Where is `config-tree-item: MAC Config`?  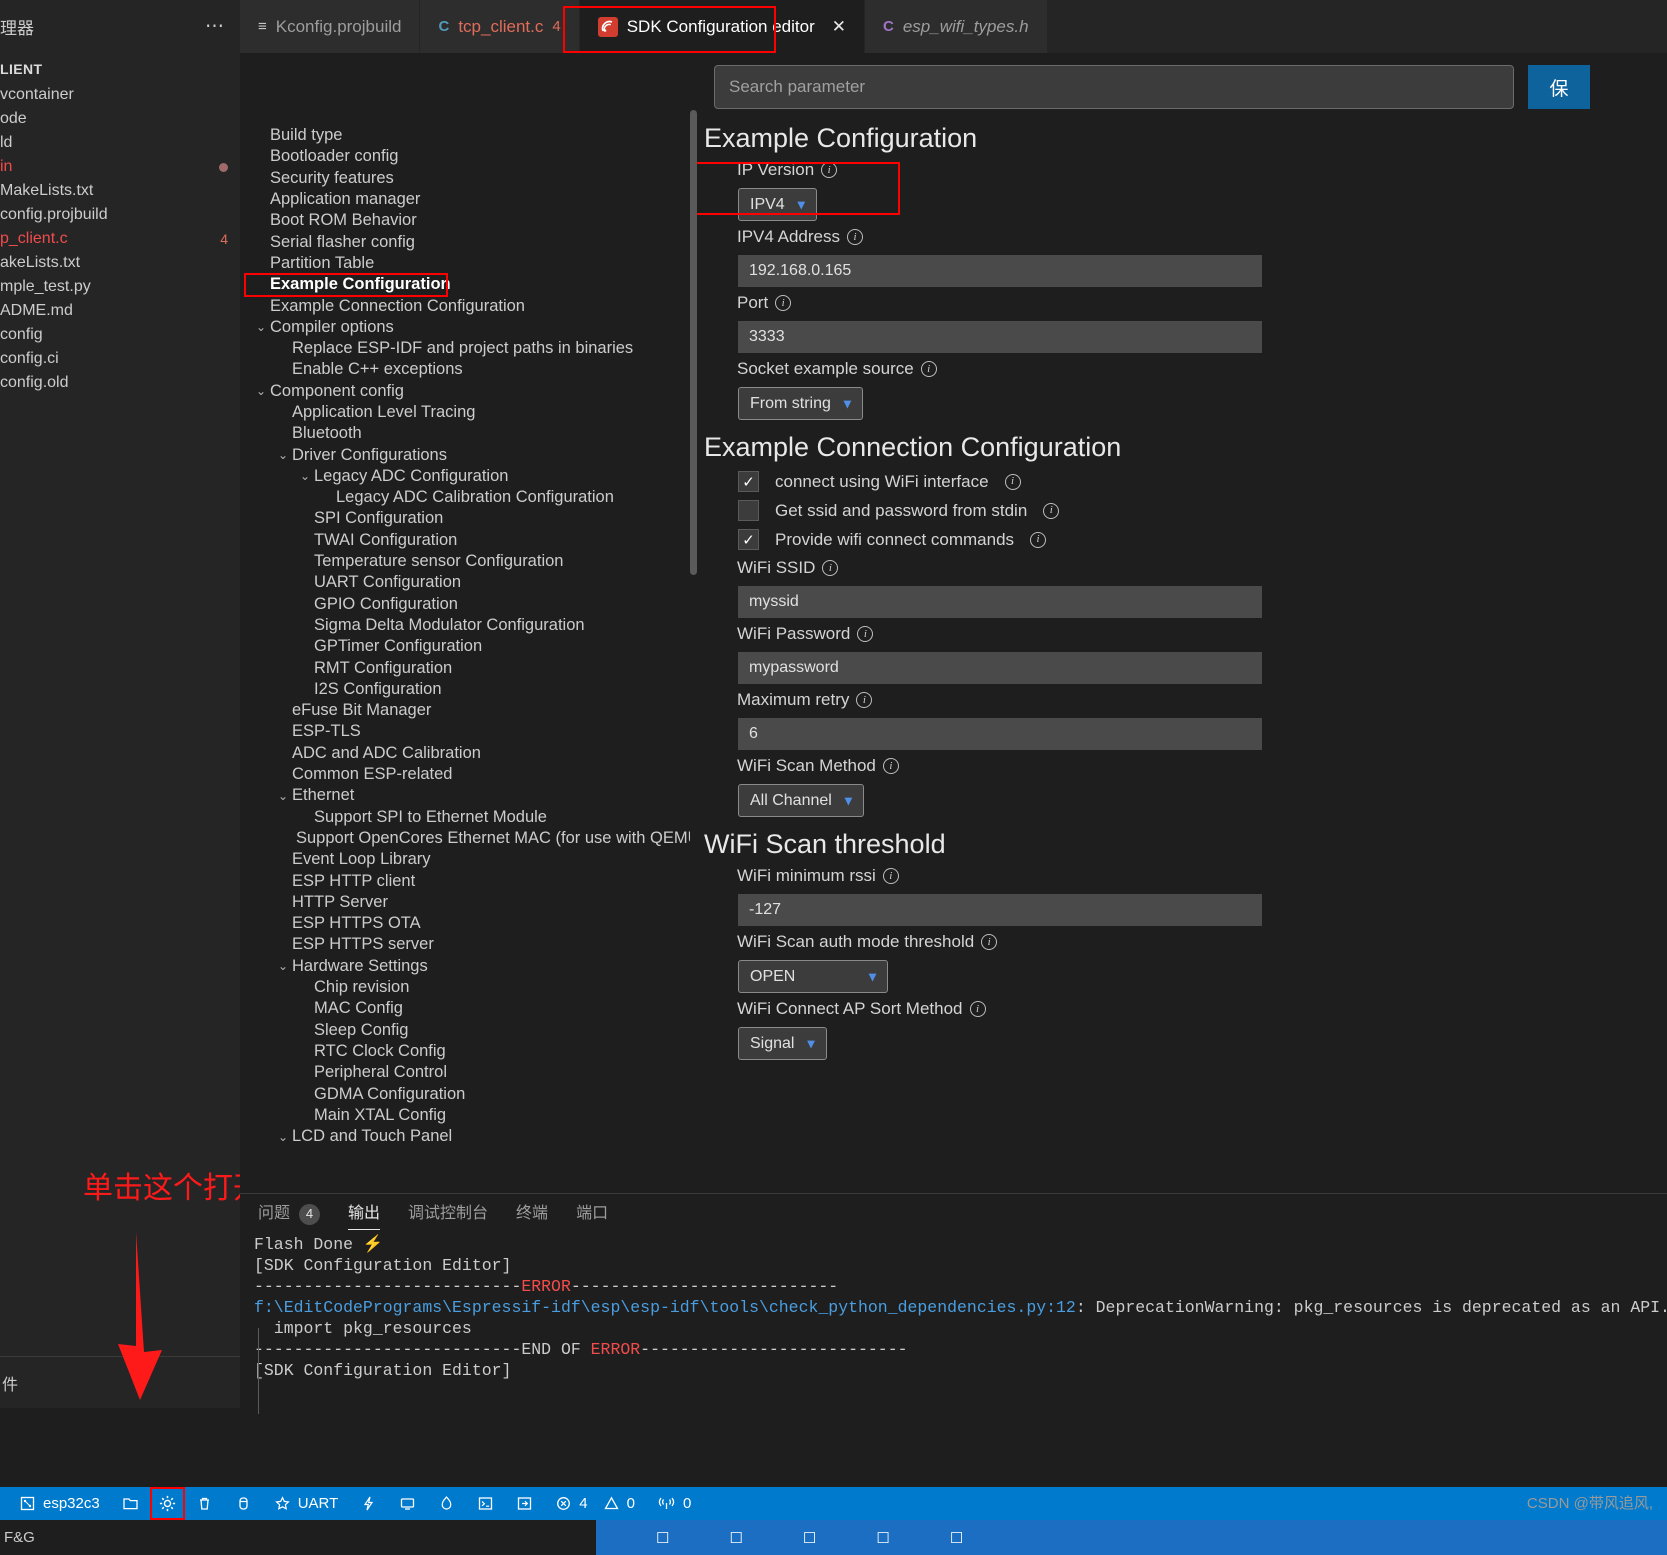 config-tree-item: MAC Config is located at coordinates (465, 1008).